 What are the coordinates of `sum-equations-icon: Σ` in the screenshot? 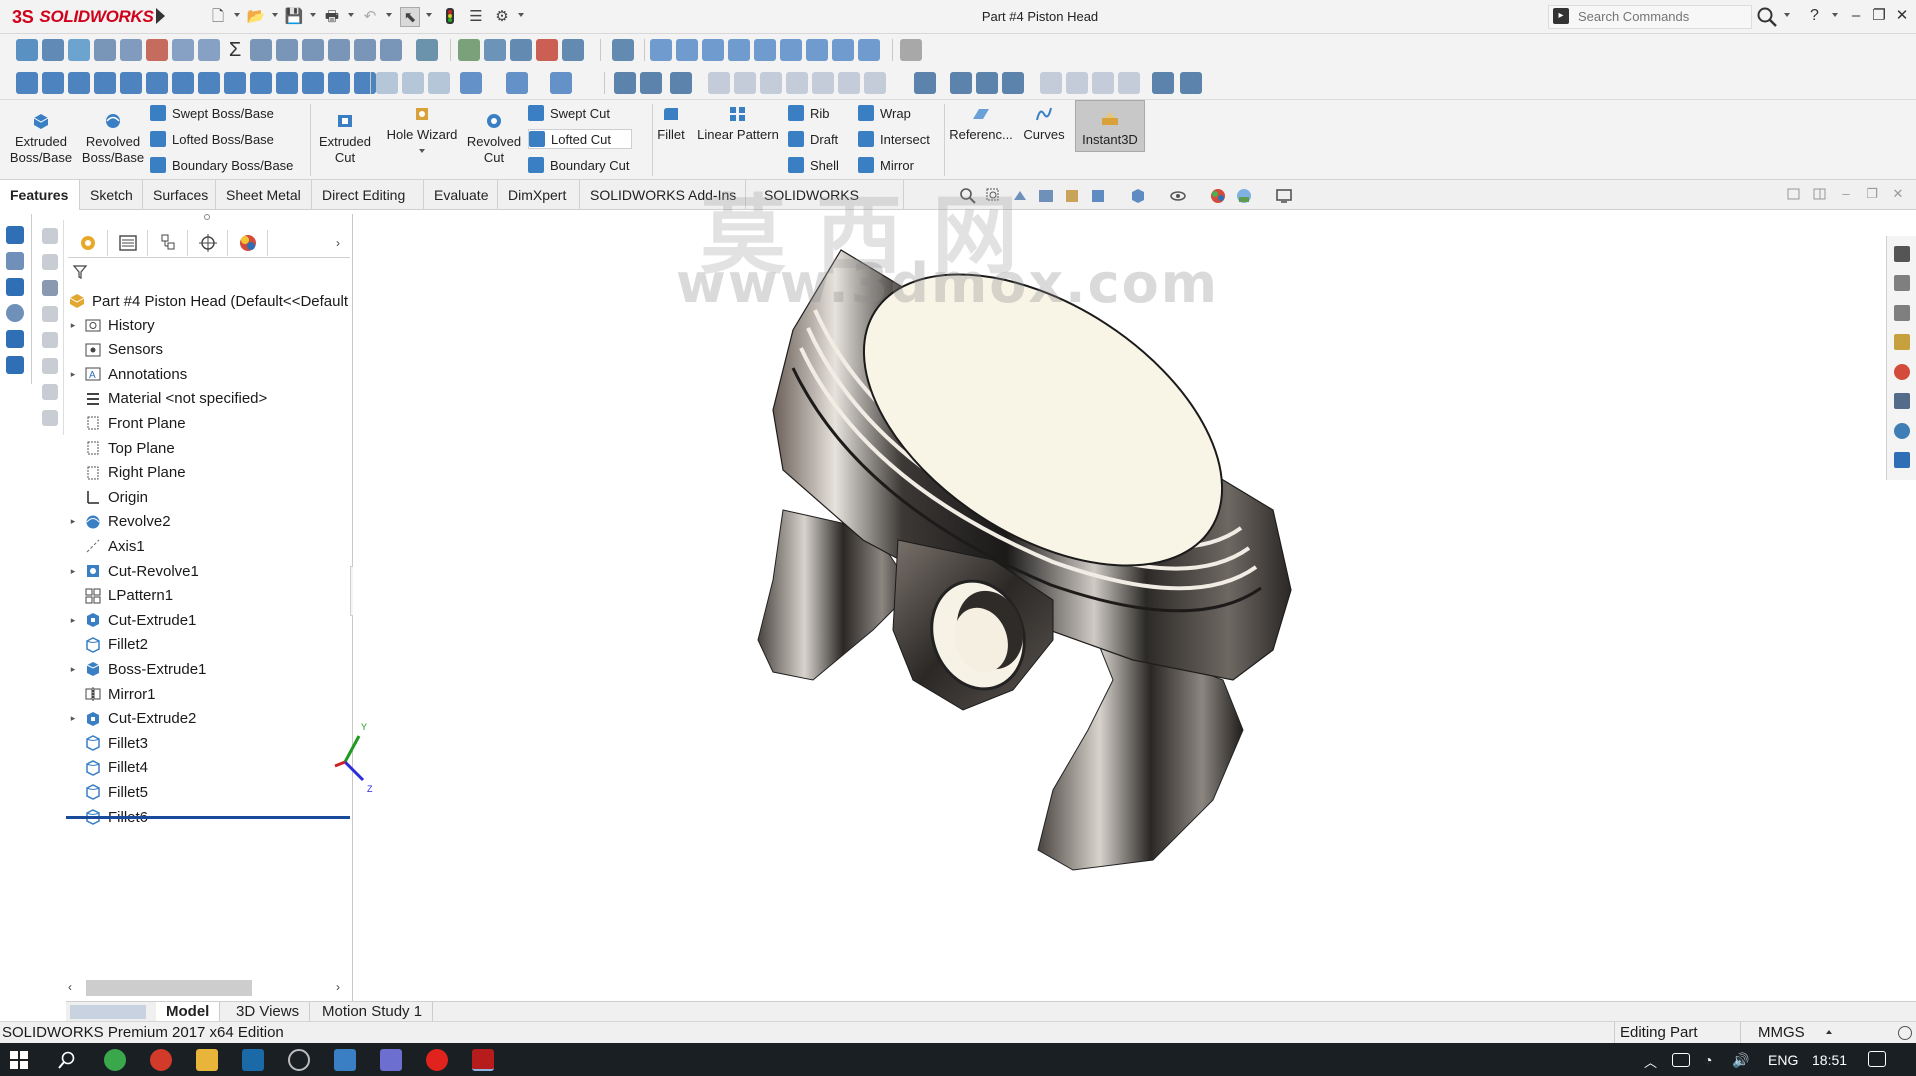 It's located at (235, 50).